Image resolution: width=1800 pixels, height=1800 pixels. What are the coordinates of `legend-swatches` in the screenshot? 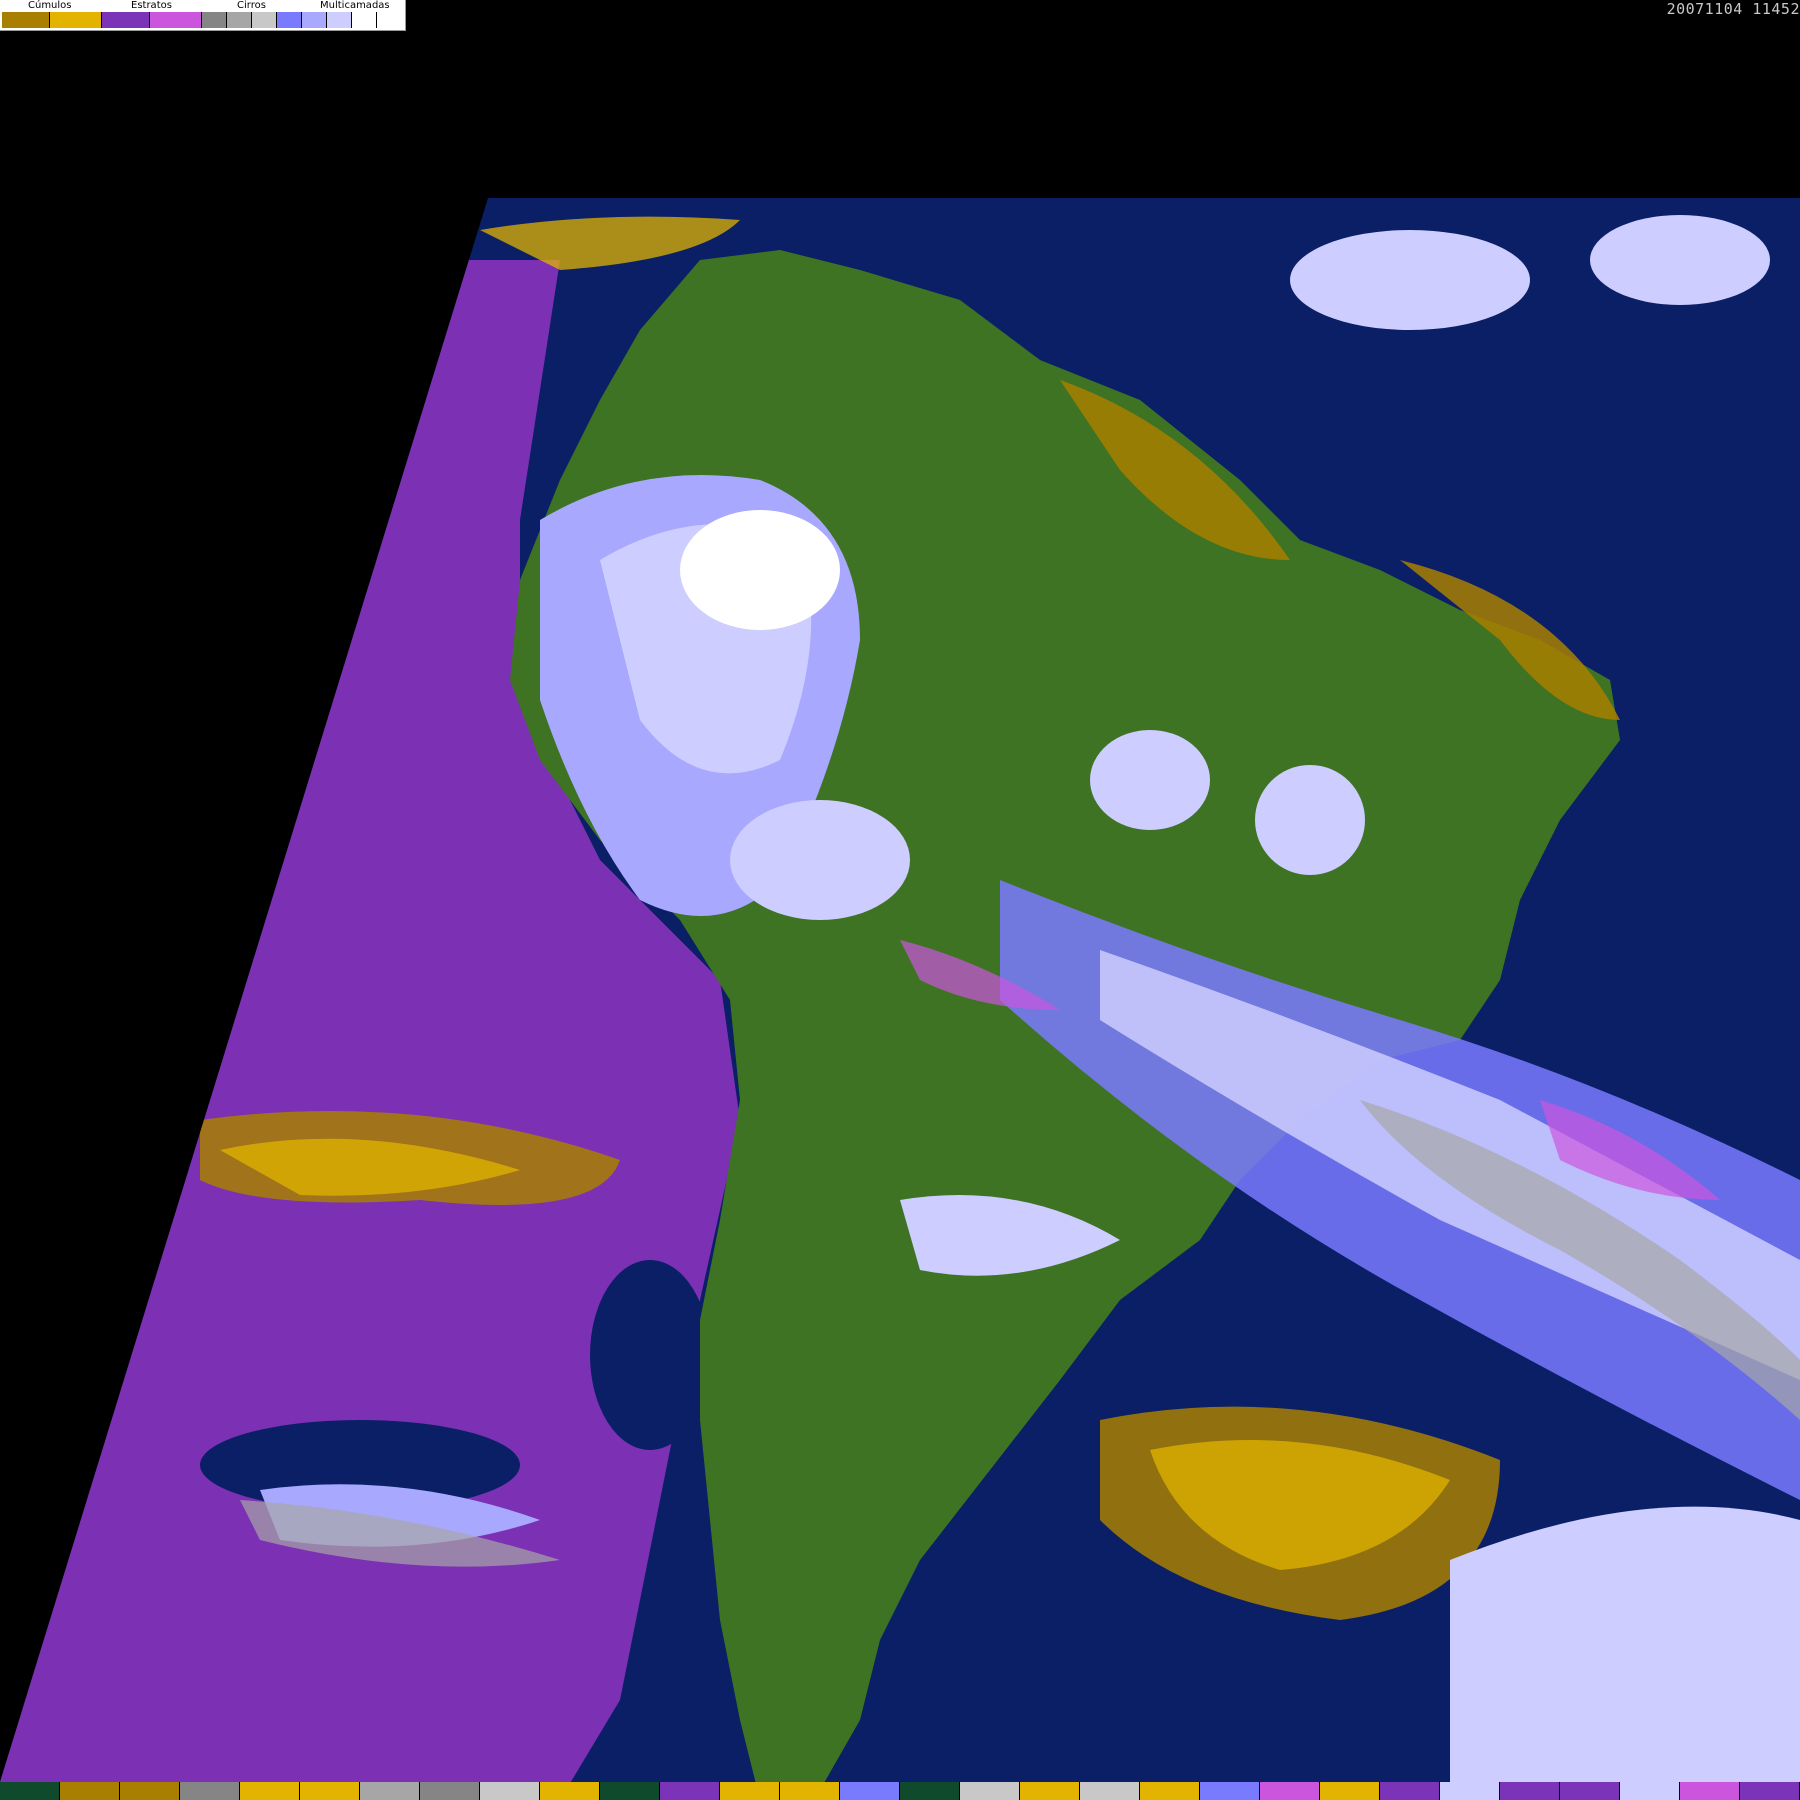 It's located at (189, 20).